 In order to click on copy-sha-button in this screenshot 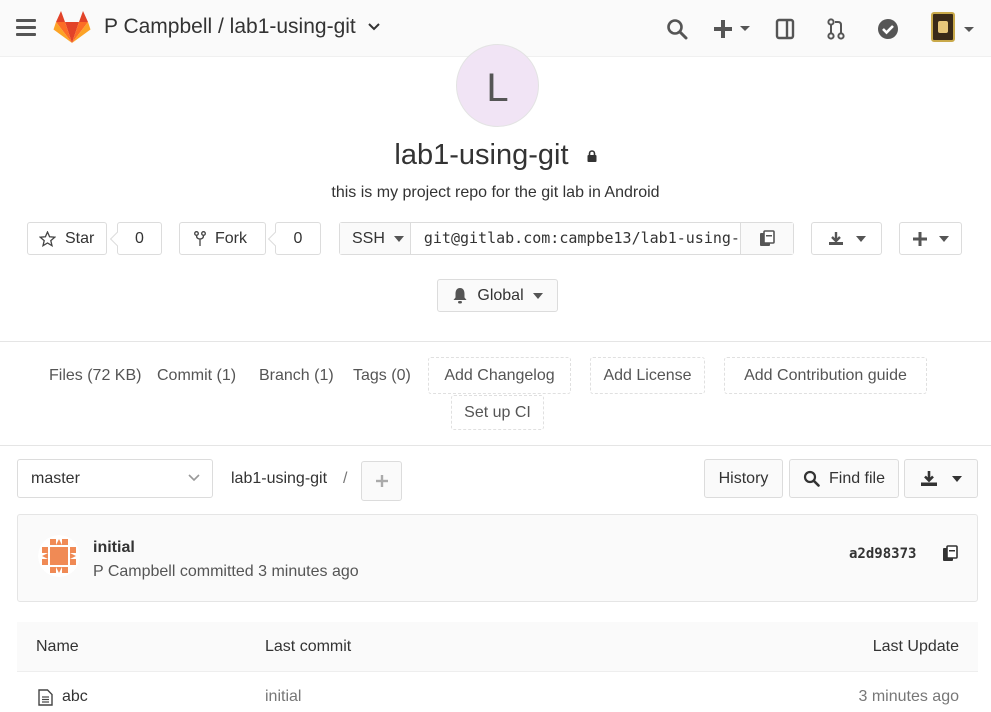, I will do `click(950, 553)`.